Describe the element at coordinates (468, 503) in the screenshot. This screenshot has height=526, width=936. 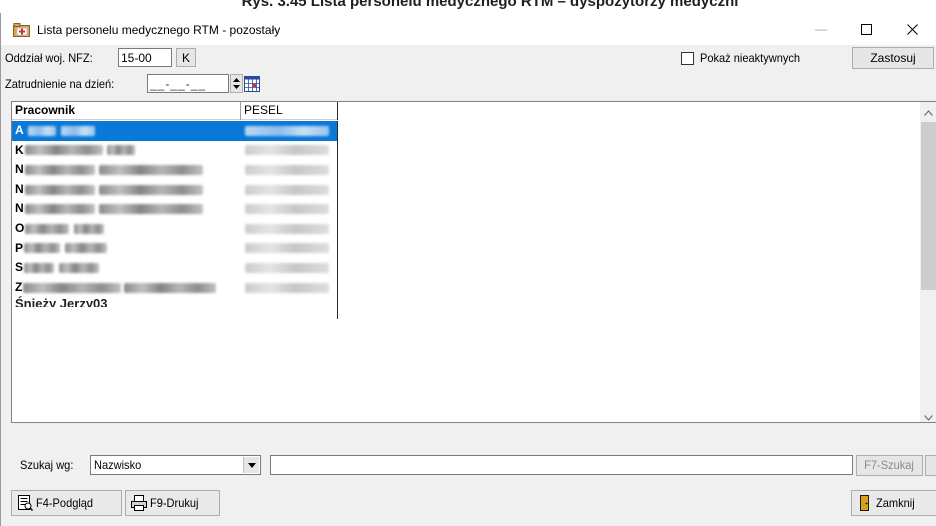
I see `action-bar: F4-Podgląd F9-Drukuj Zamknij` at that location.